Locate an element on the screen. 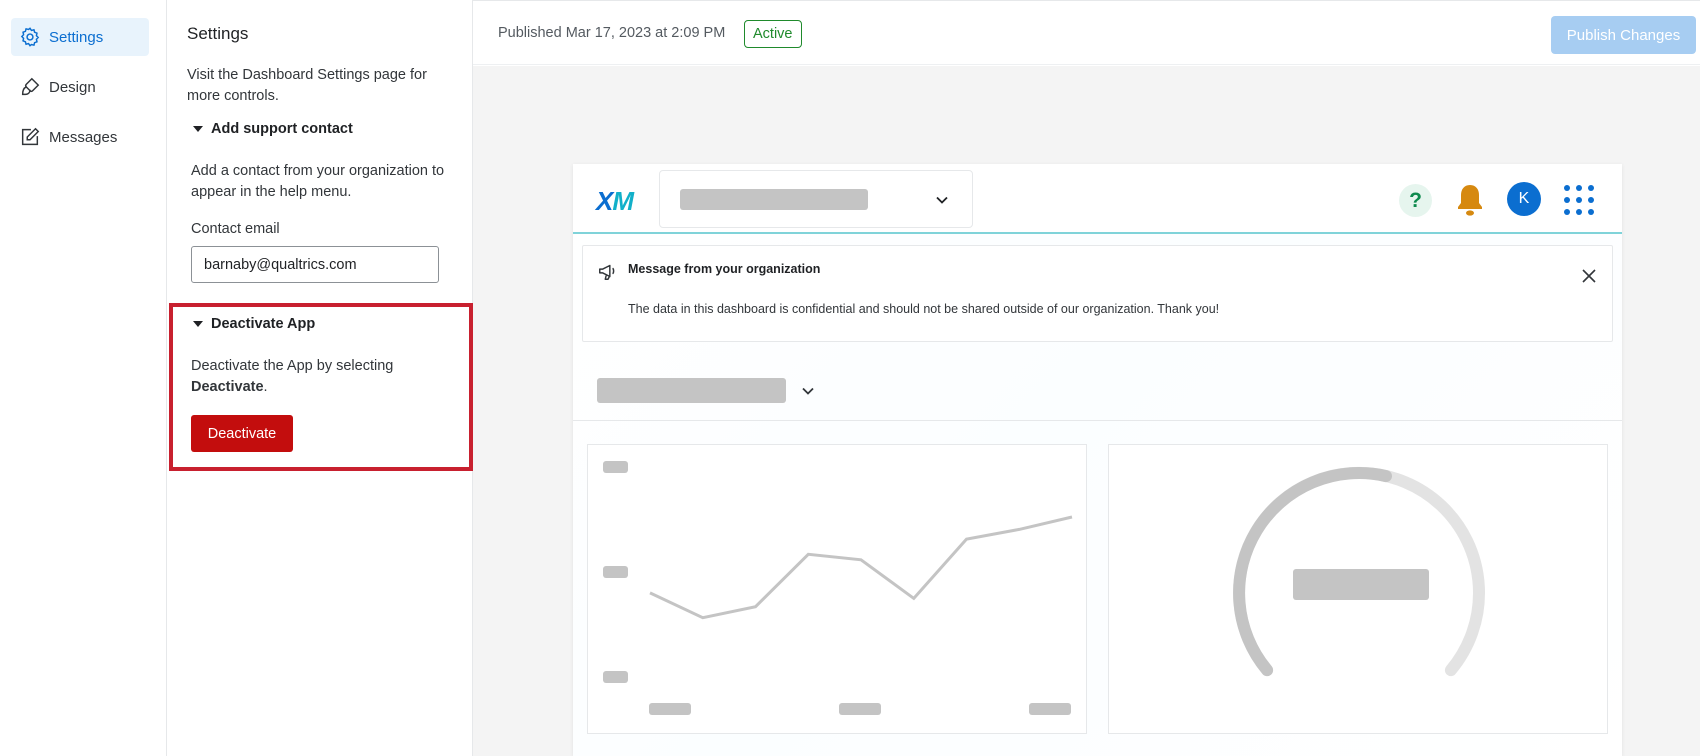 The image size is (1700, 756). trend-line is located at coordinates (861, 567).